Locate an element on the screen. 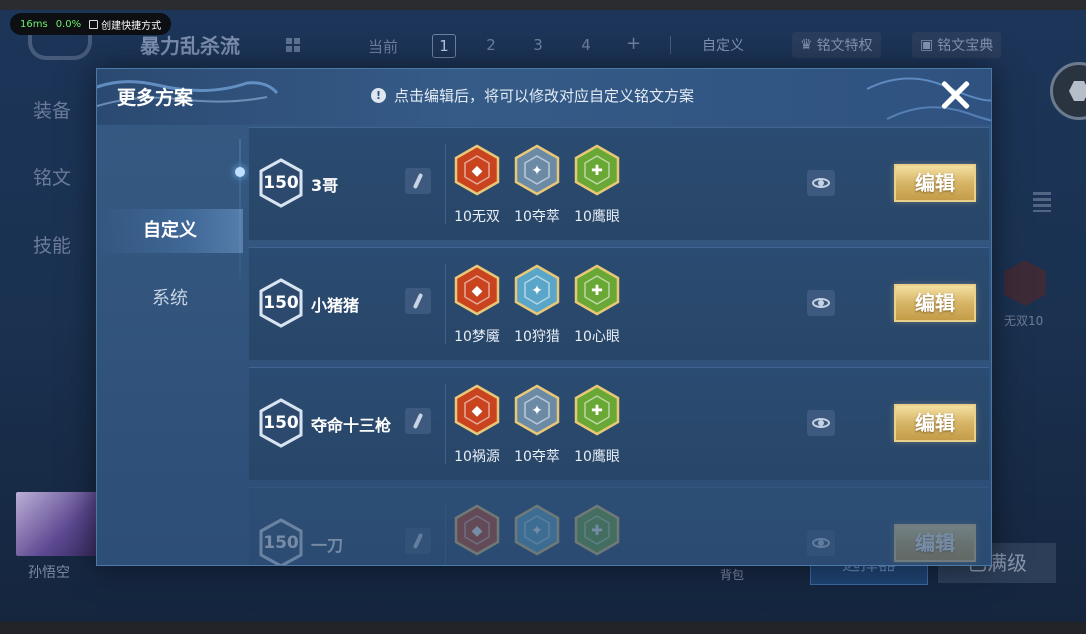  nav-active-indicator is located at coordinates (240, 172).